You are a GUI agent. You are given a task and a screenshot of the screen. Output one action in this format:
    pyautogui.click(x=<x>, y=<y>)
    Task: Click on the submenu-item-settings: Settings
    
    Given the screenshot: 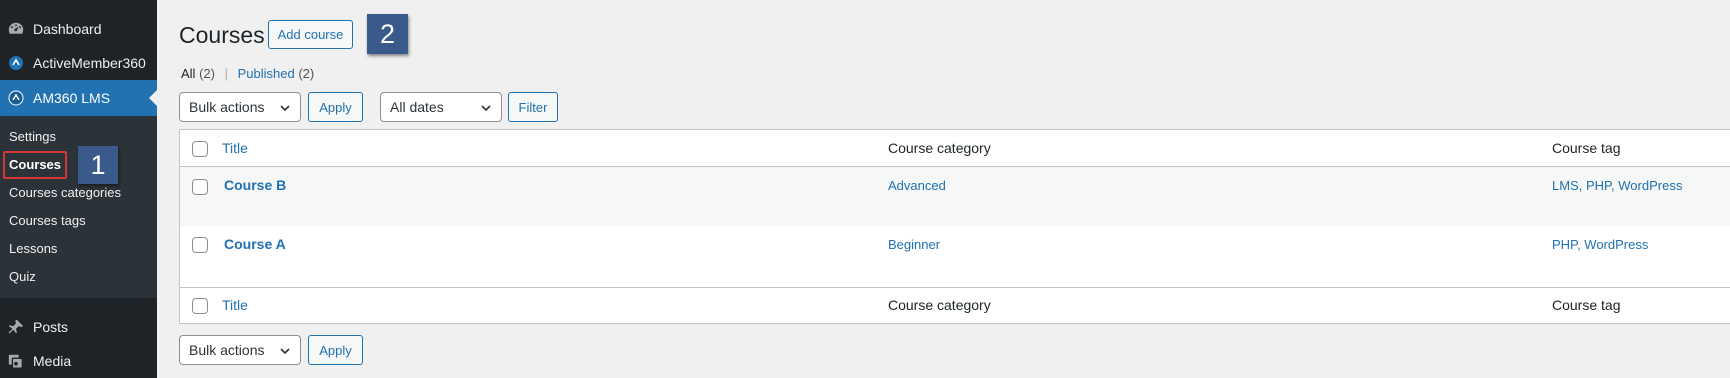 What is the action you would take?
    pyautogui.click(x=32, y=136)
    